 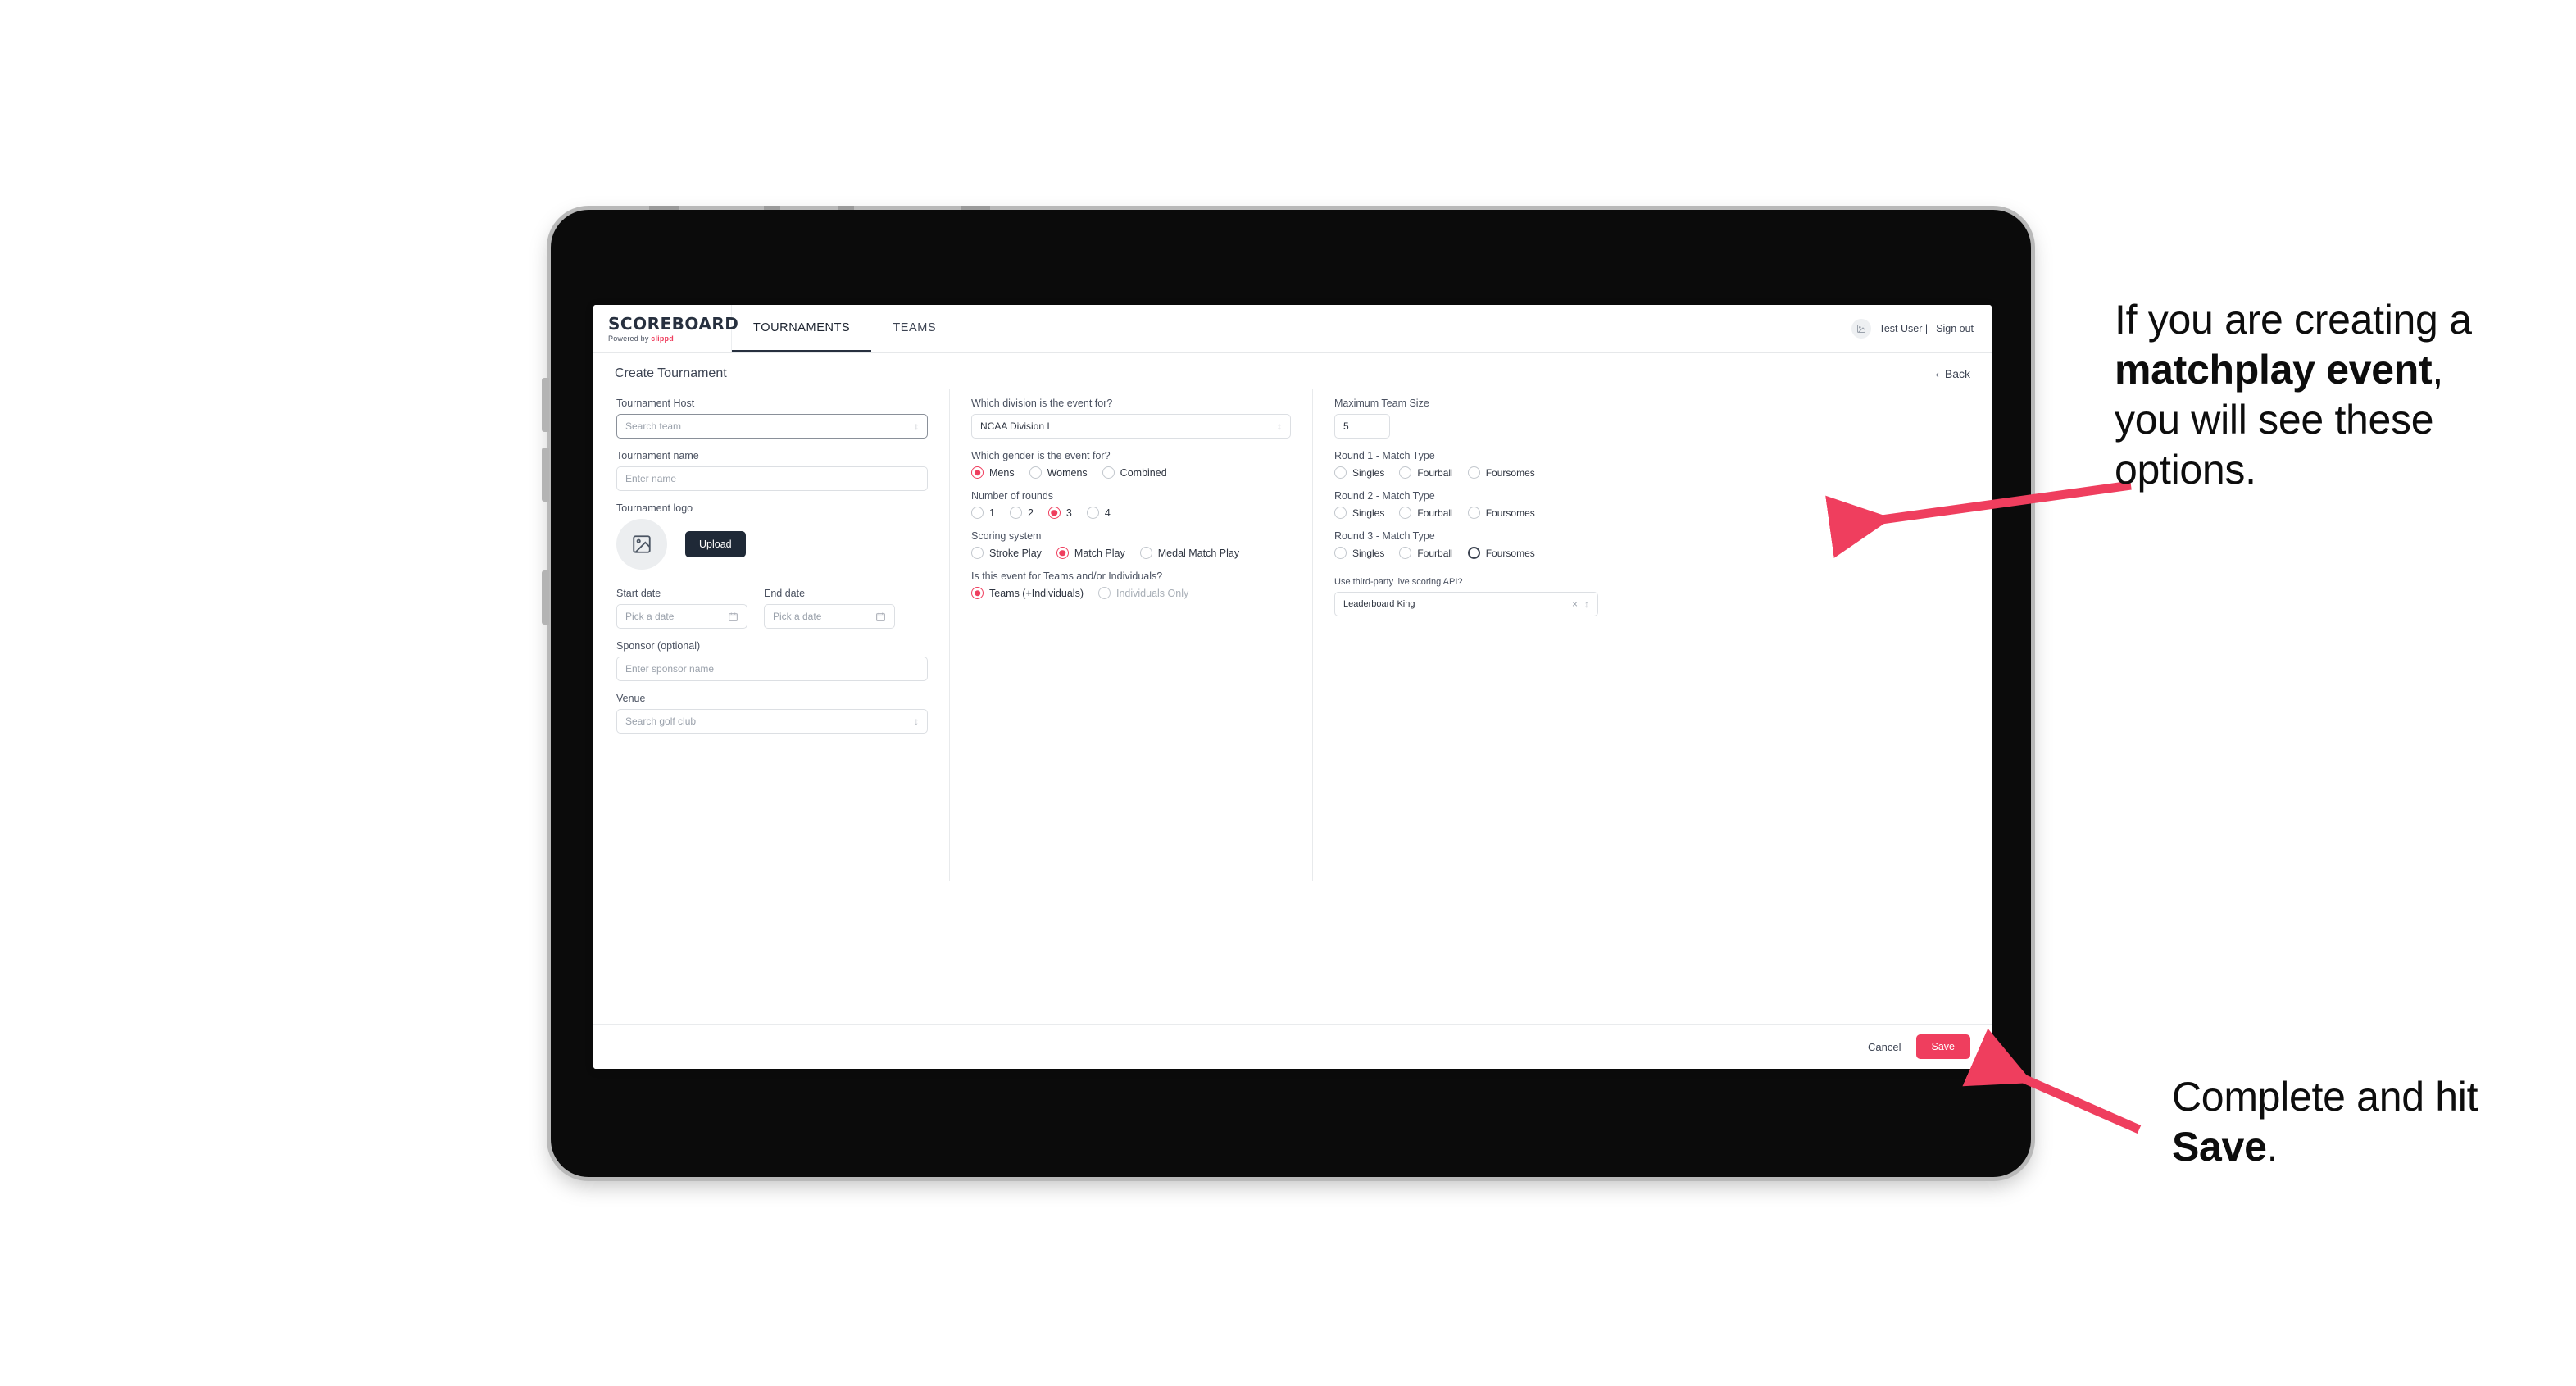 I want to click on user-menu: Test User | Sign out, so click(x=1921, y=328).